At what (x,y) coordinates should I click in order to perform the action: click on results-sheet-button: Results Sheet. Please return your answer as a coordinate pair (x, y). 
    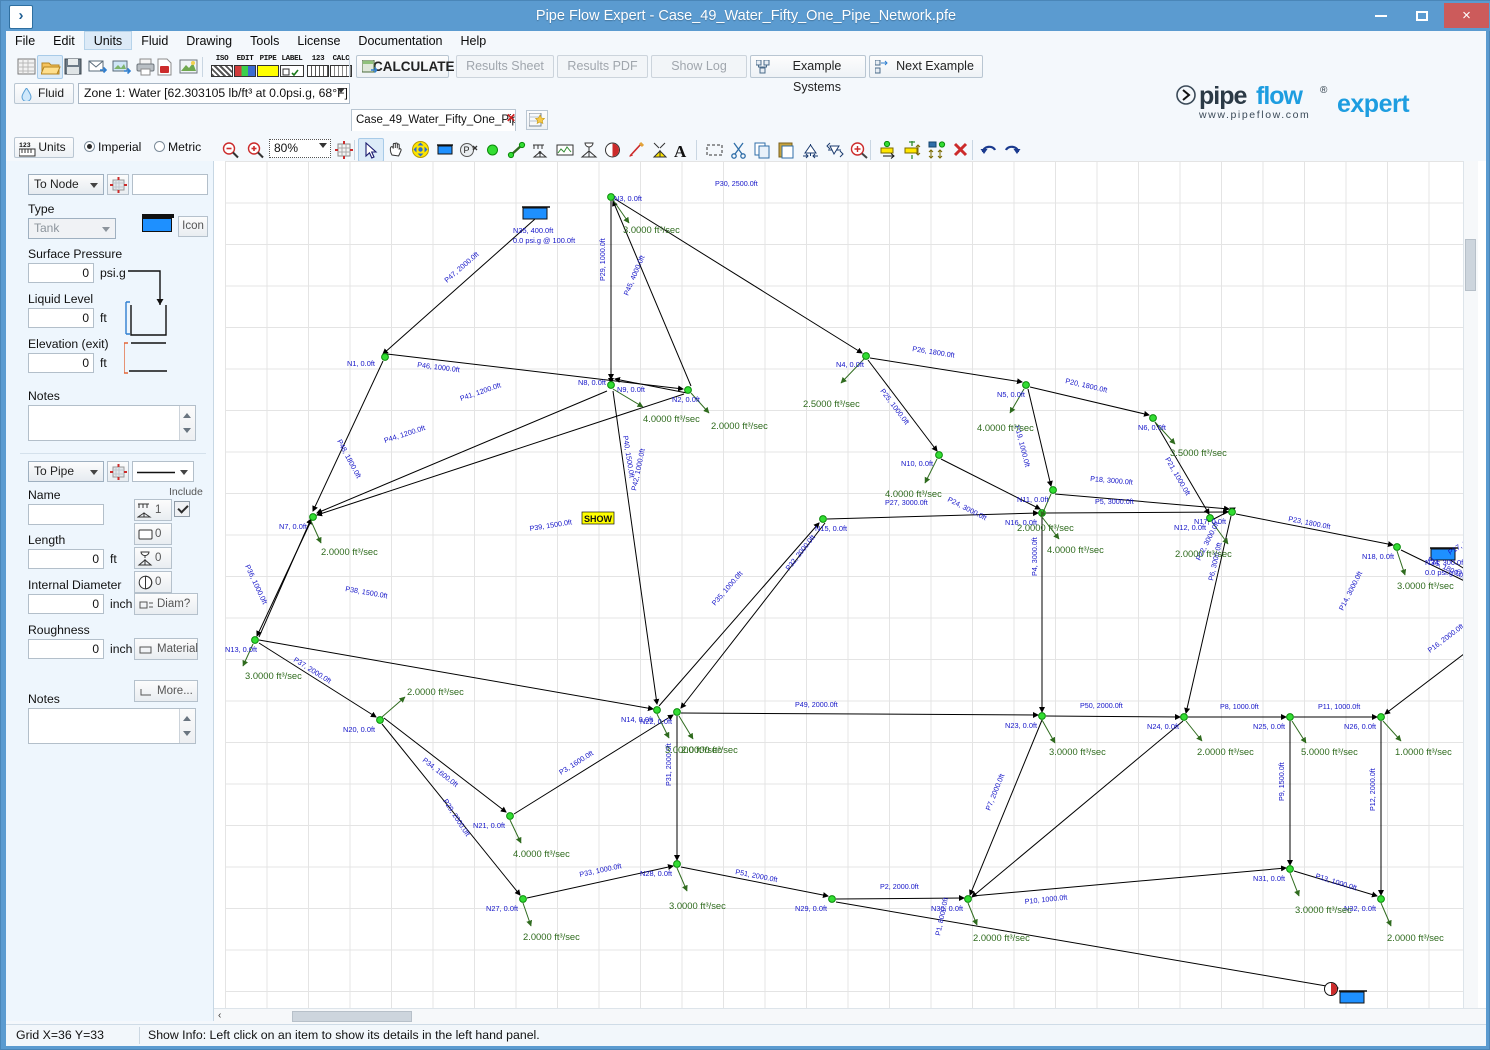
    Looking at the image, I should click on (505, 66).